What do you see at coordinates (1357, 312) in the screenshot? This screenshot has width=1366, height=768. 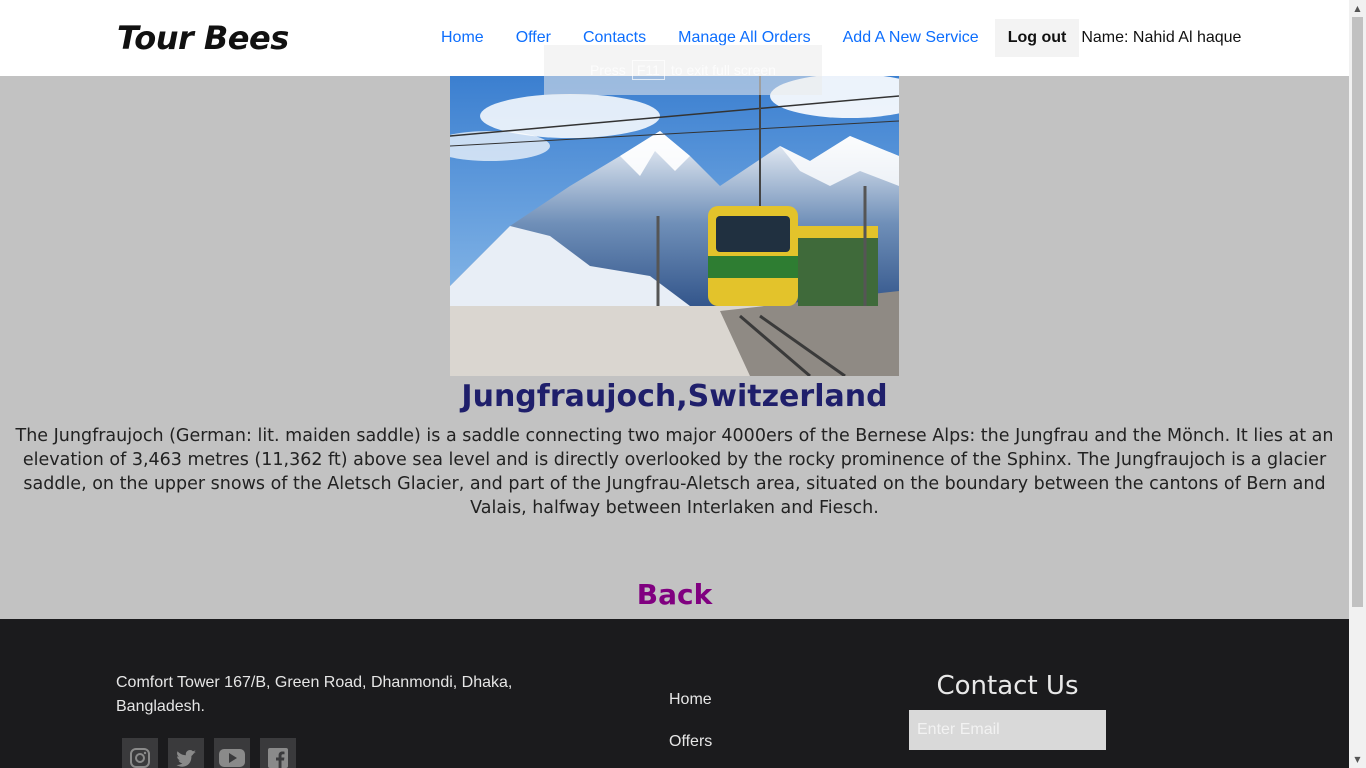 I see `scroll-thumb` at bounding box center [1357, 312].